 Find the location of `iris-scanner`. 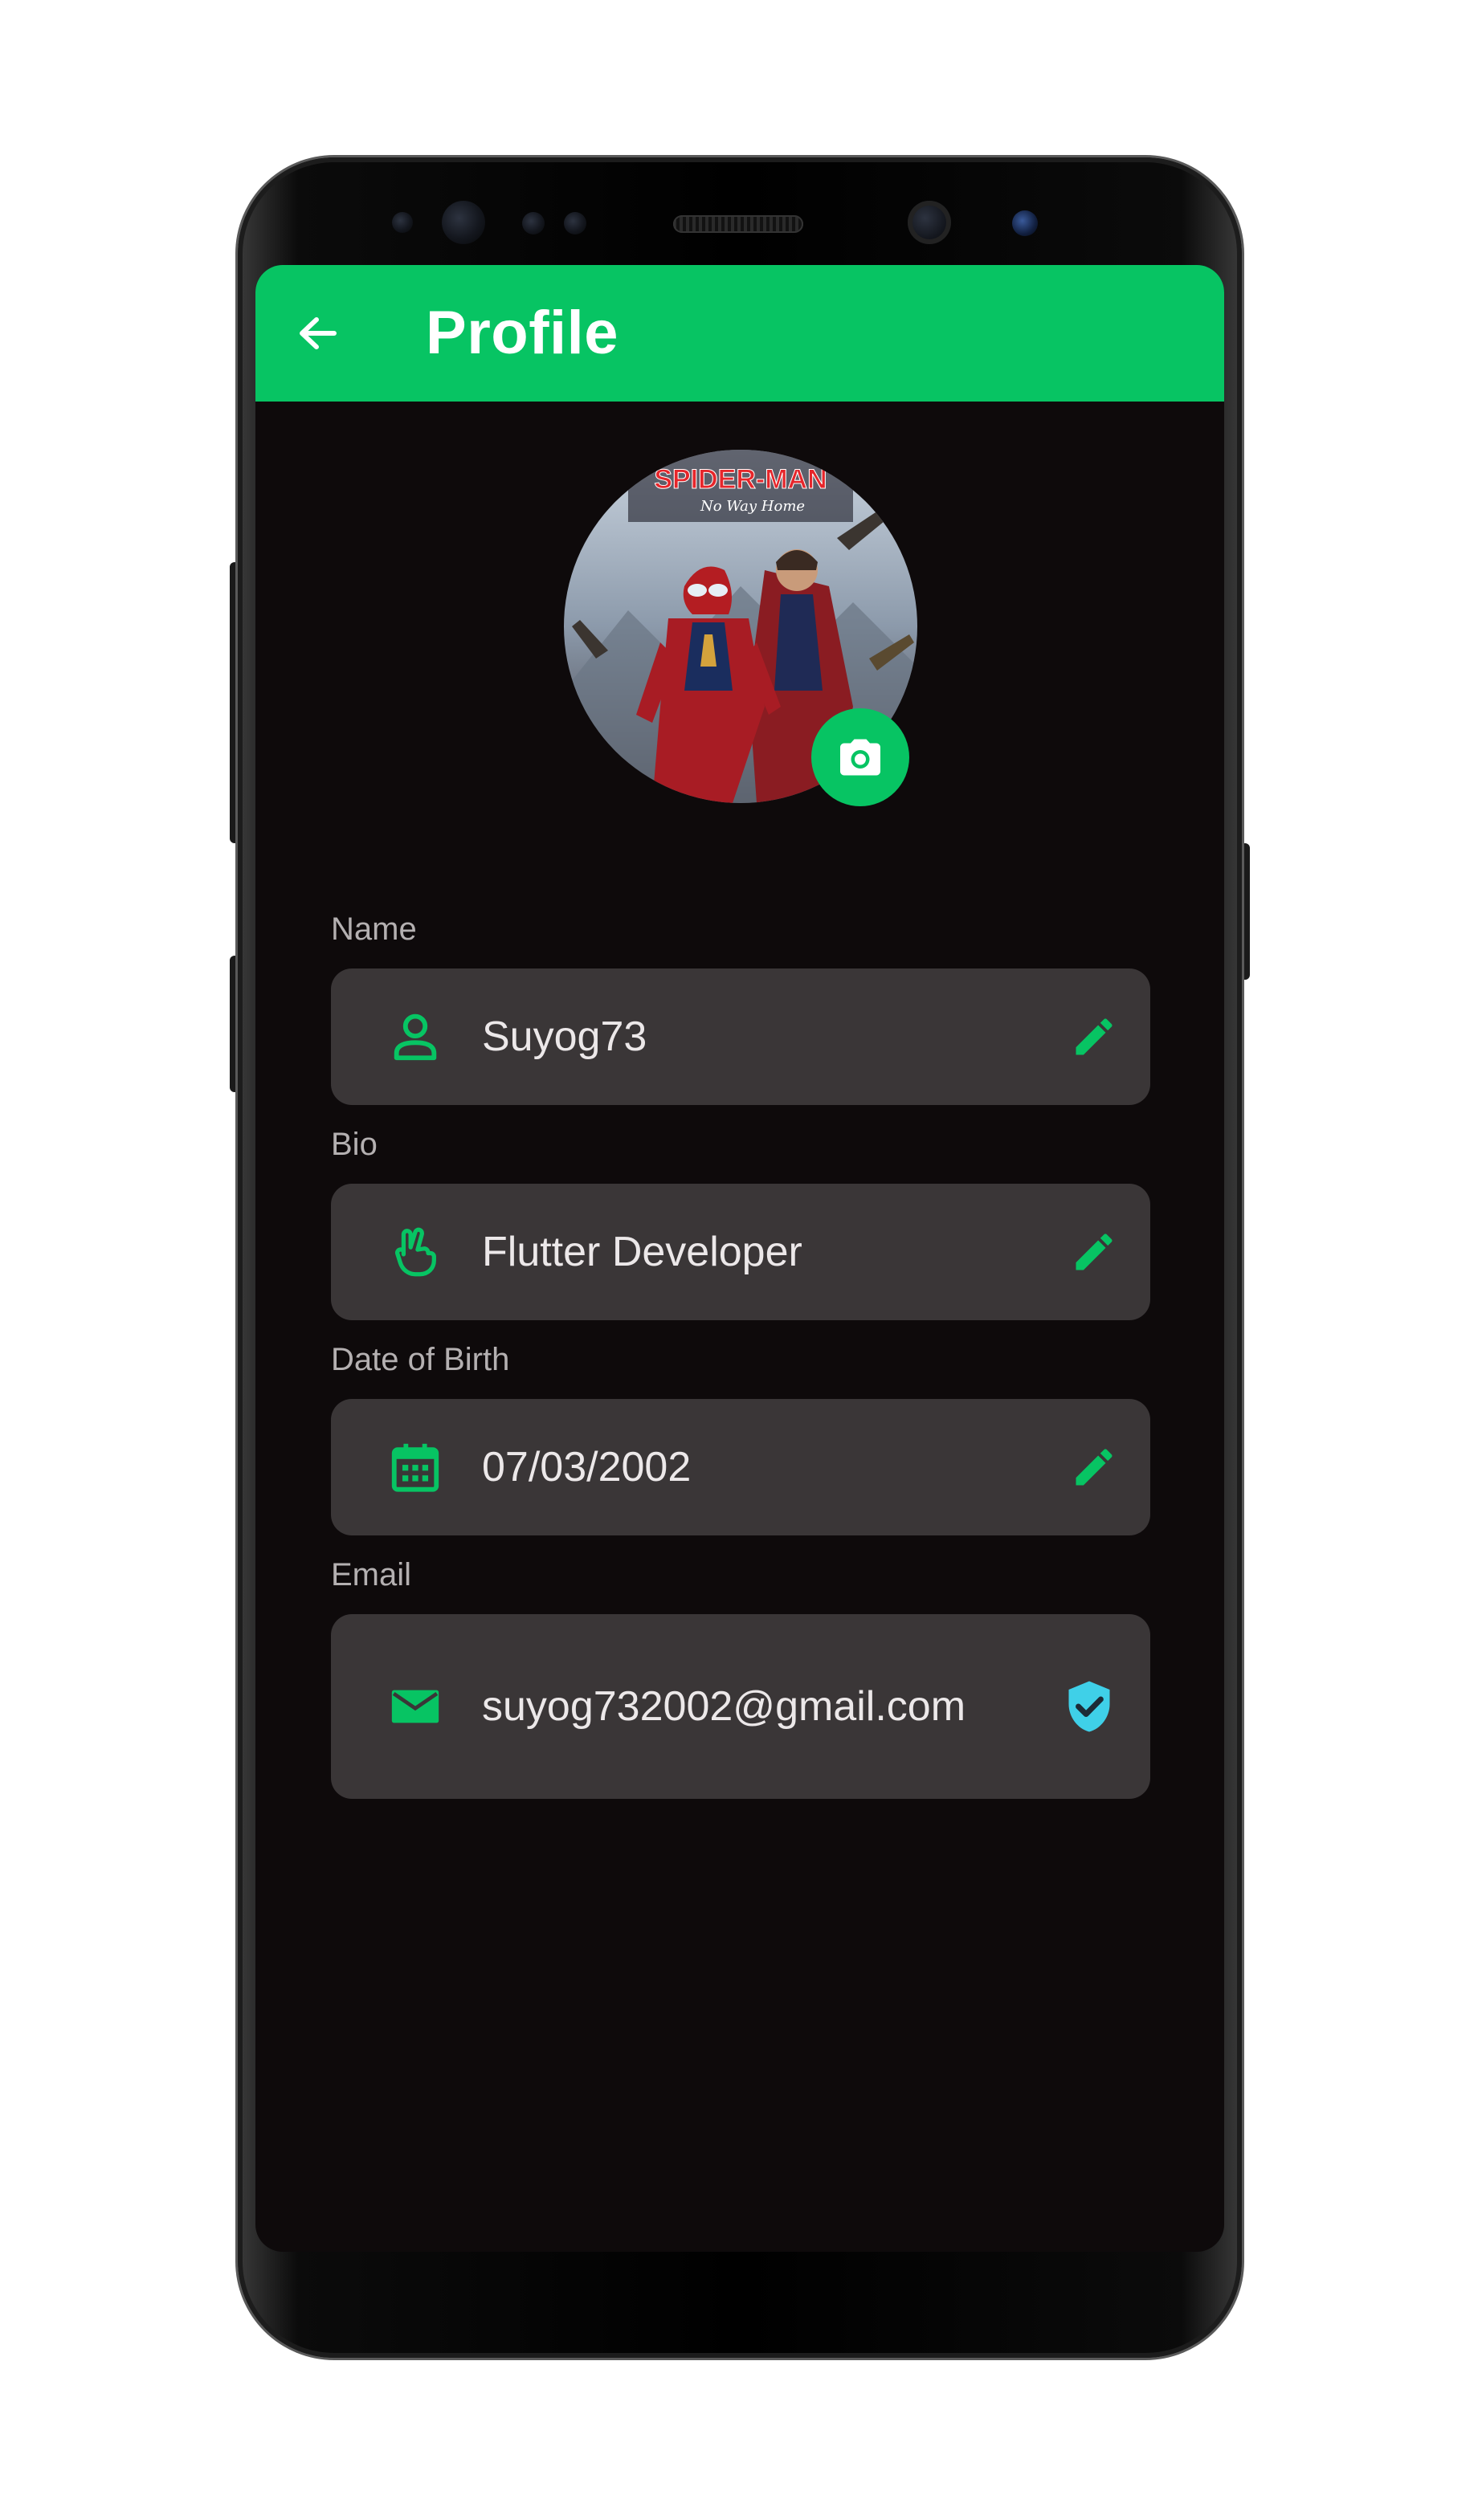

iris-scanner is located at coordinates (929, 222).